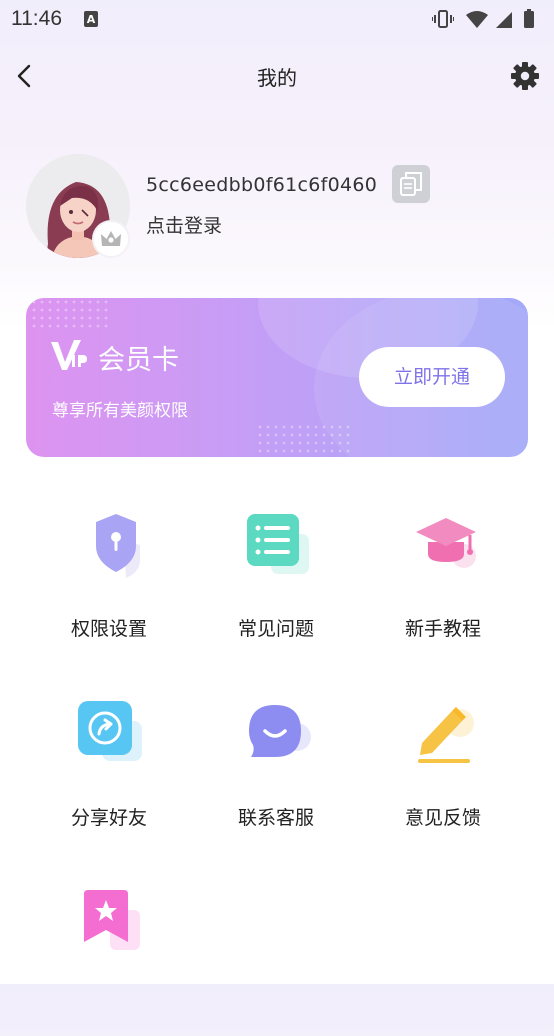  I want to click on menu-label: 新手教程, so click(442, 629).